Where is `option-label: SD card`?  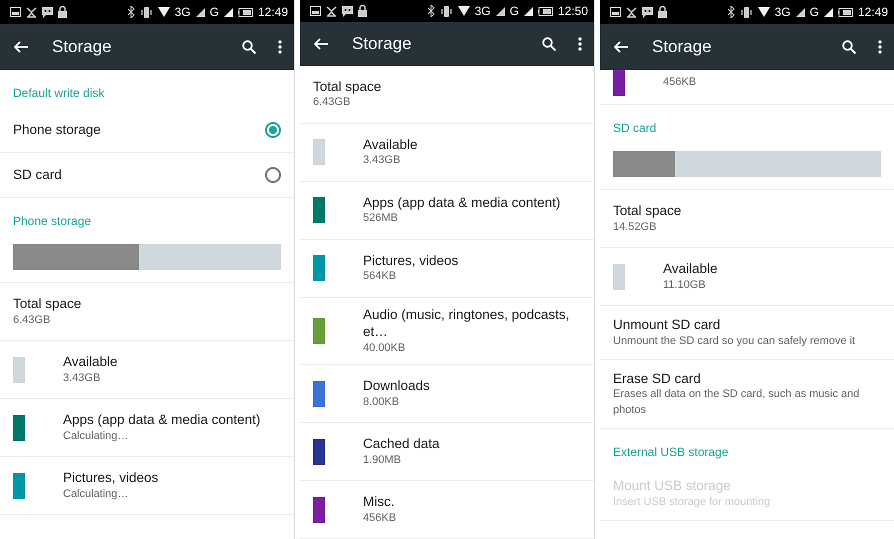 option-label: SD card is located at coordinates (37, 175).